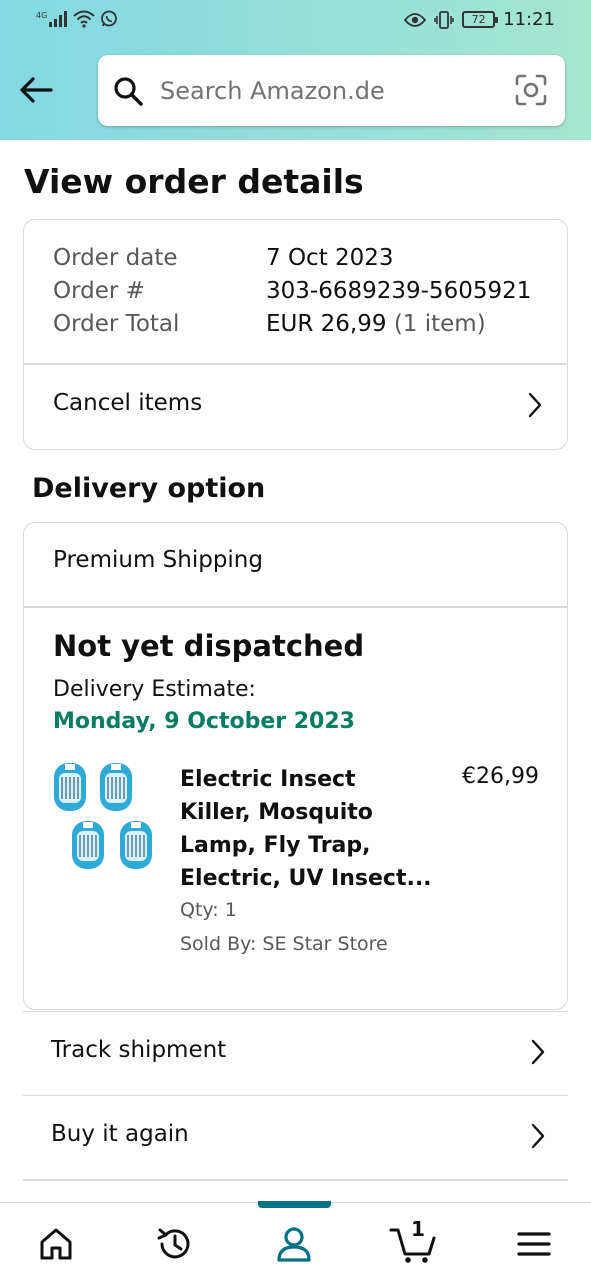 The height and width of the screenshot is (1280, 591). I want to click on buy-again-label: Buy it again, so click(120, 1134).